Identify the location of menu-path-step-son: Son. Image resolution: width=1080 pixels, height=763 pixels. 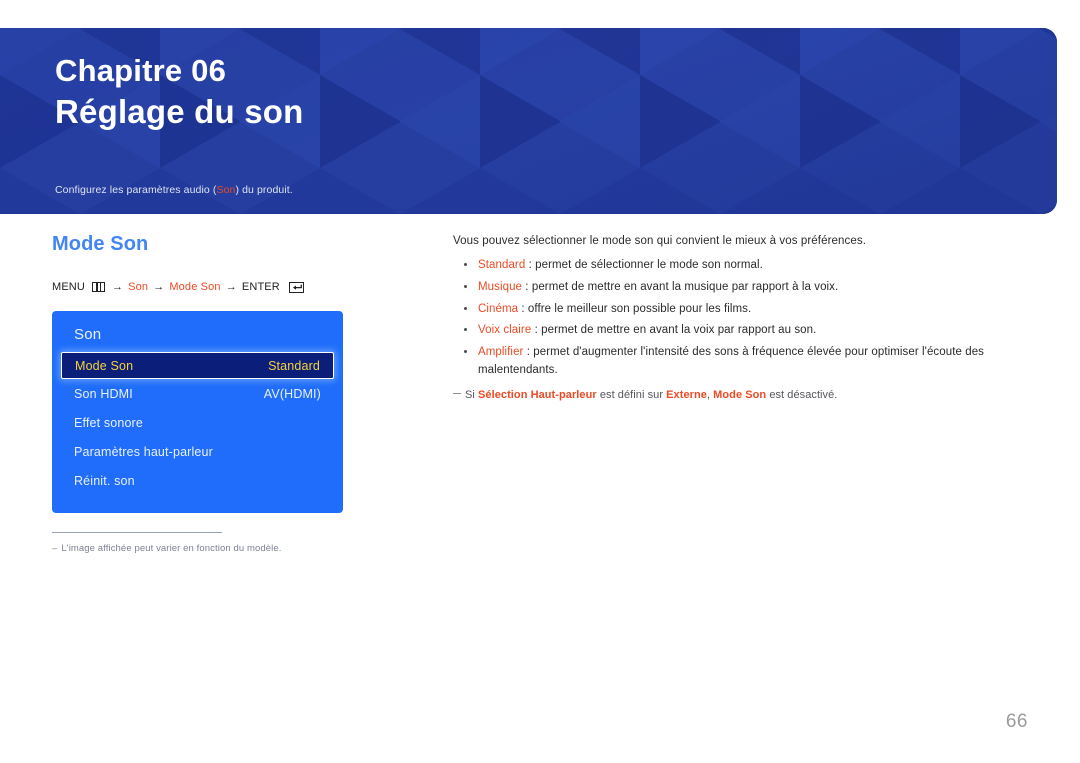
(138, 287).